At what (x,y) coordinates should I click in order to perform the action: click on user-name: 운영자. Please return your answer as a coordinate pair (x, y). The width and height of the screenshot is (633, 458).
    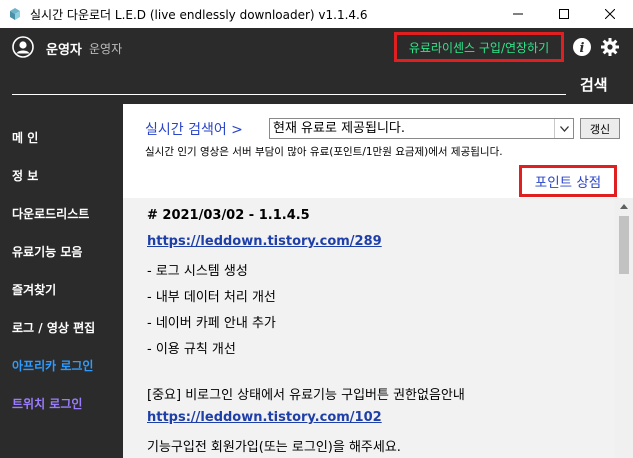
    Looking at the image, I should click on (64, 50).